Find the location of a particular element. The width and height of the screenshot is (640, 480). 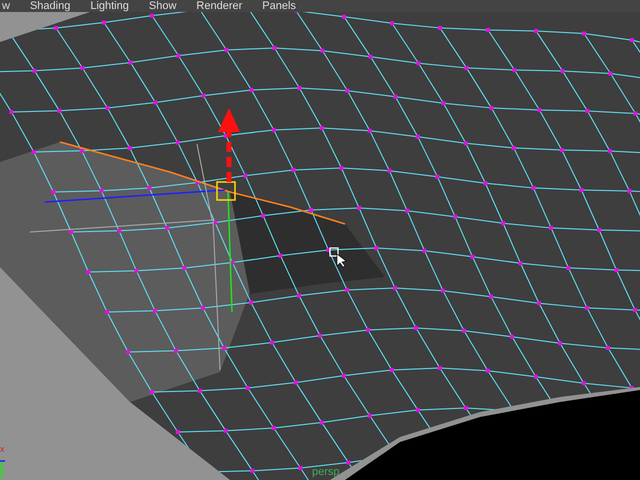

menu-item: Renderer is located at coordinates (219, 6).